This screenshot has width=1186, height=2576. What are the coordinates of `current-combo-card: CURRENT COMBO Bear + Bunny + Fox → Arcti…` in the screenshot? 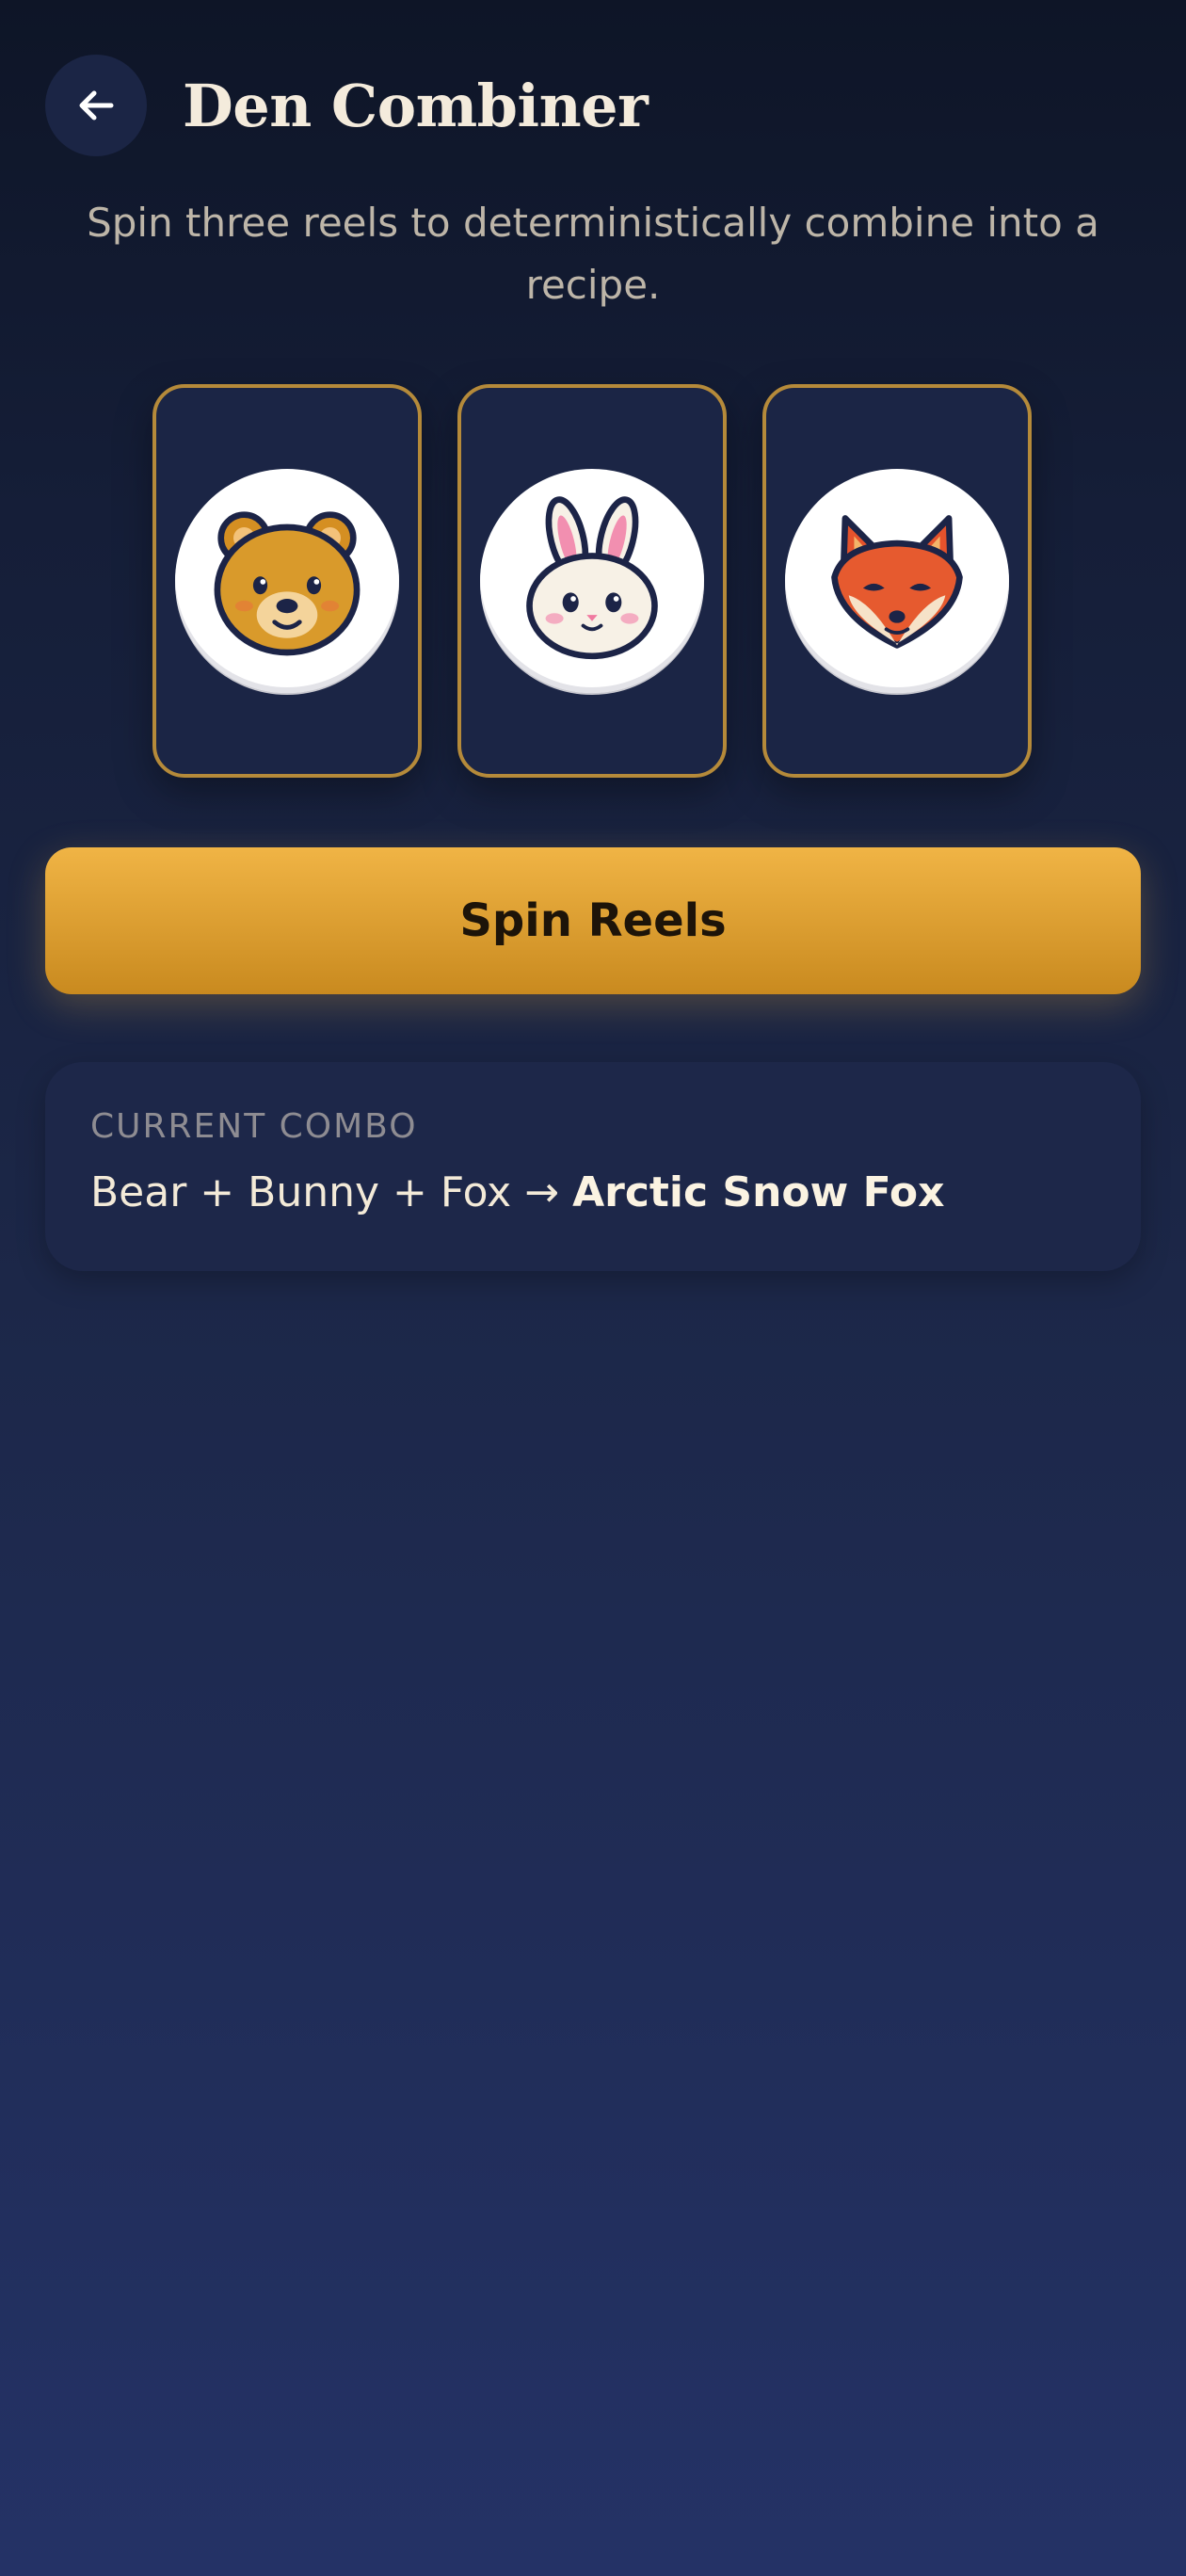 It's located at (593, 1166).